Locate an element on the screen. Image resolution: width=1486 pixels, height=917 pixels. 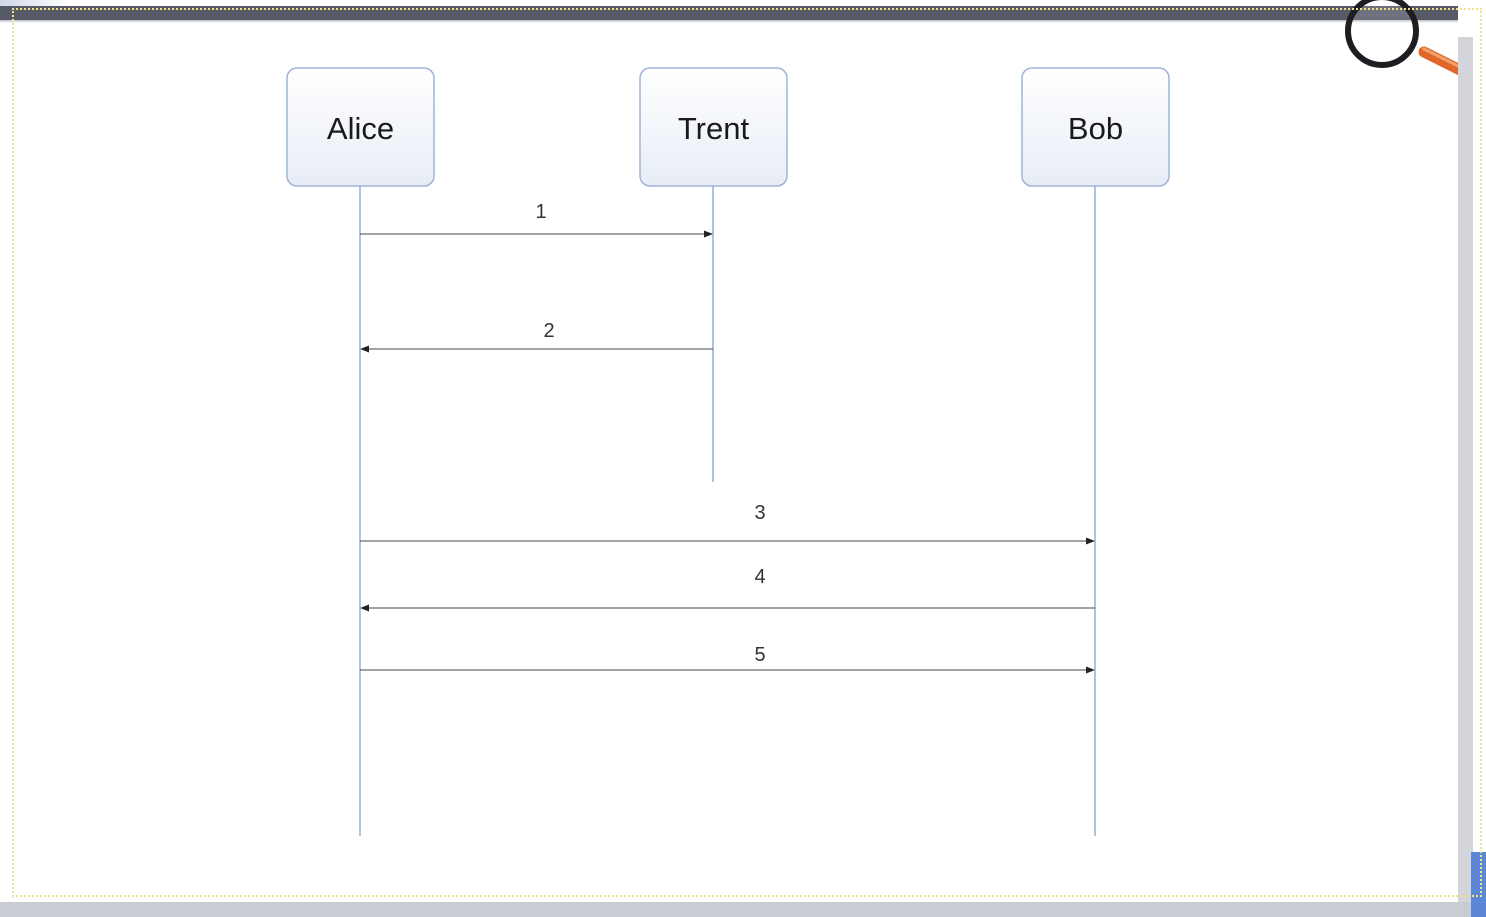
participant-label-bob: Bob is located at coordinates (1095, 128).